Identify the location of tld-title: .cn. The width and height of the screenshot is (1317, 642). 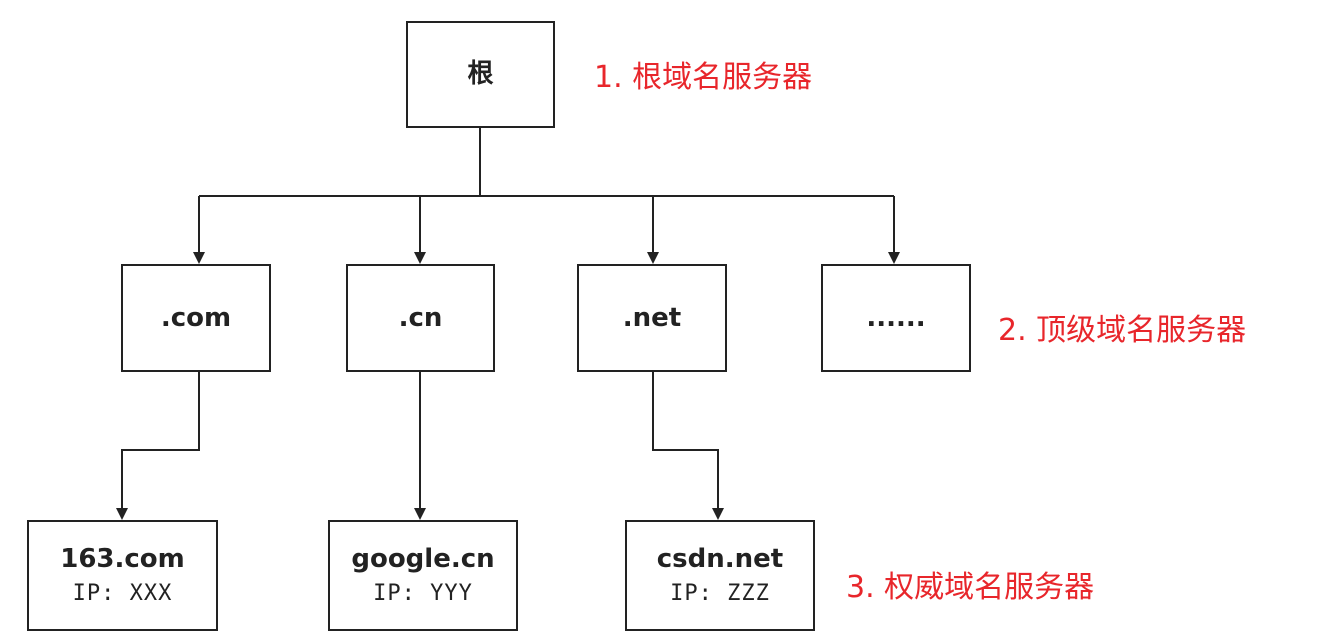
(420, 317).